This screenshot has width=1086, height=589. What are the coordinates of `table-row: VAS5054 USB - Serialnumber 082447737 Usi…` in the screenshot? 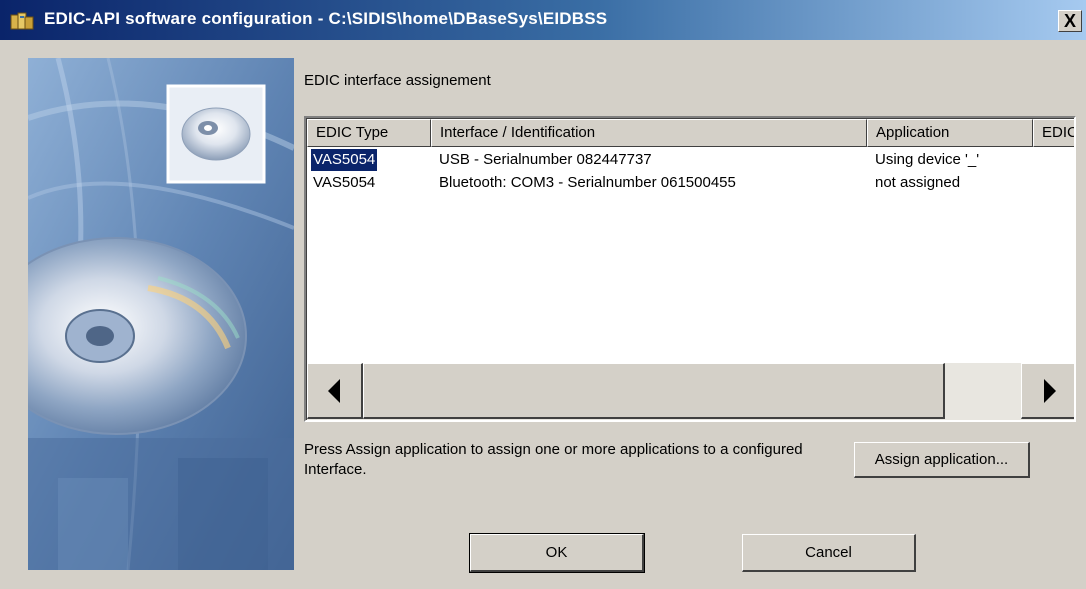 It's located at (690, 160).